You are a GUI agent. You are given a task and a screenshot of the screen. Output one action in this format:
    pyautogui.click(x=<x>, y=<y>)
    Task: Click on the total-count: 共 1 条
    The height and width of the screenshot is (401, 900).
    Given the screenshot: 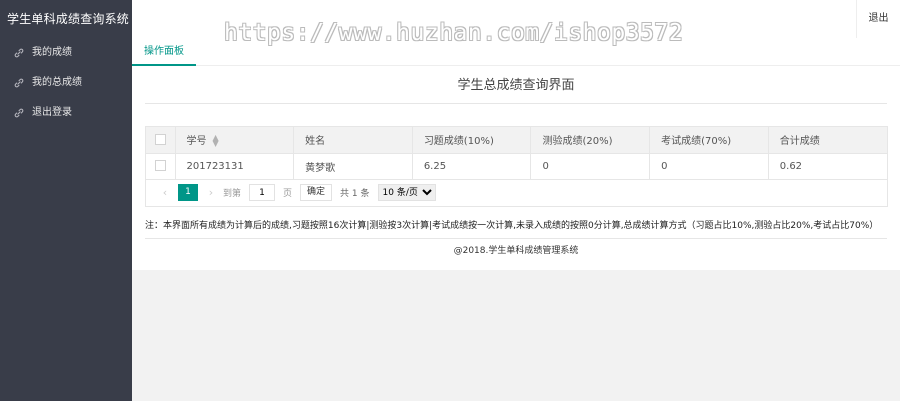 What is the action you would take?
    pyautogui.click(x=355, y=194)
    